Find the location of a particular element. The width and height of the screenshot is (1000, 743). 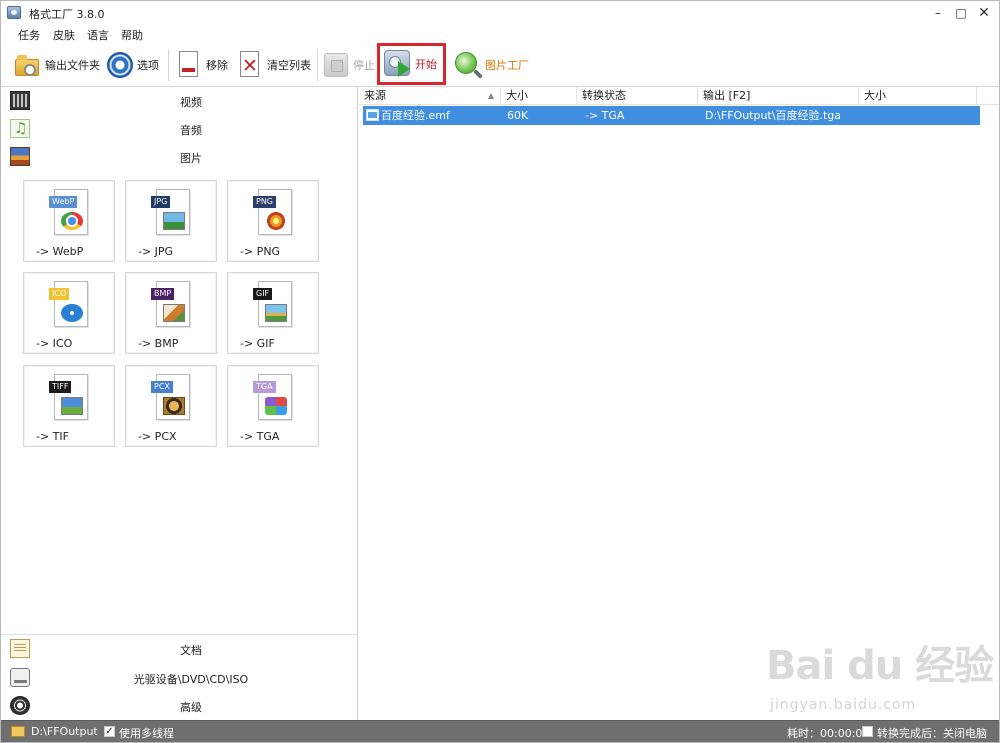

output-folder-label: 输出文件夹 is located at coordinates (72, 65).